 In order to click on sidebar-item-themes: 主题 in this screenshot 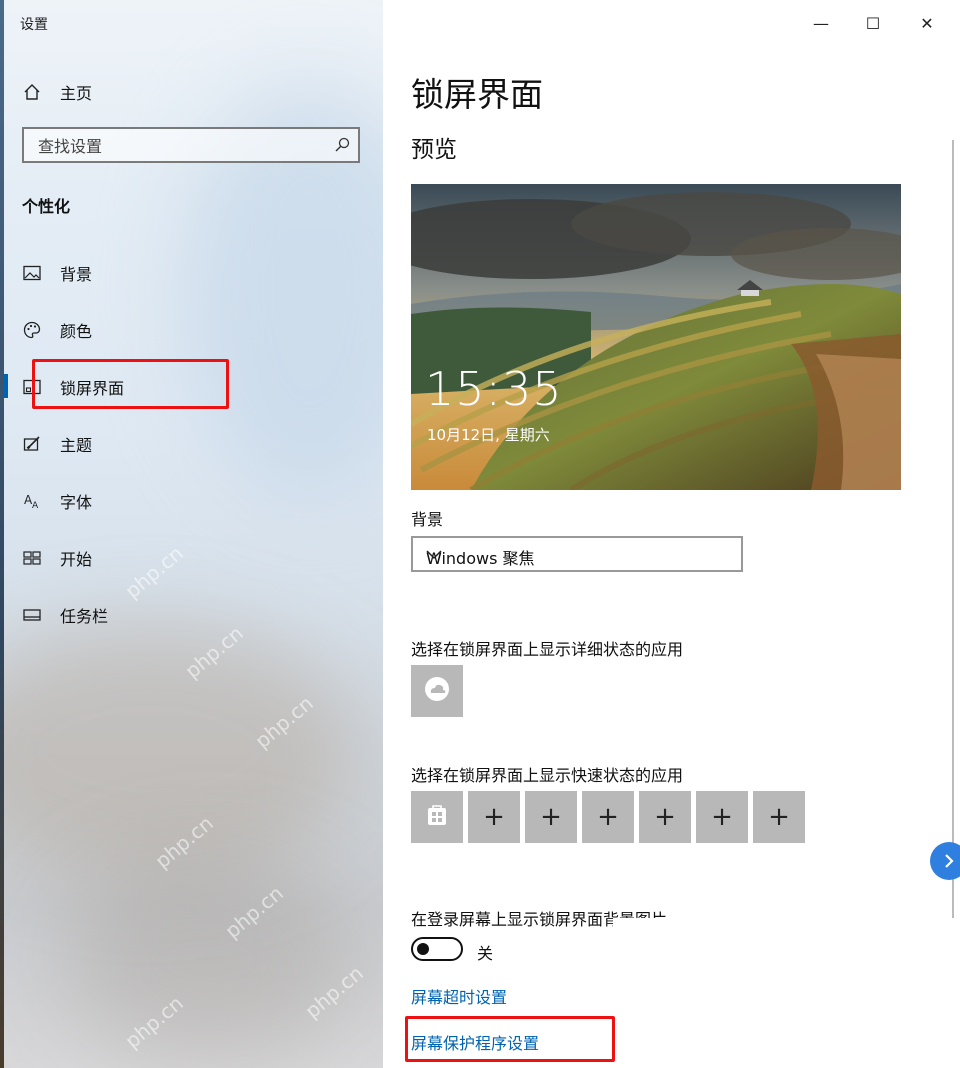, I will do `click(57, 444)`.